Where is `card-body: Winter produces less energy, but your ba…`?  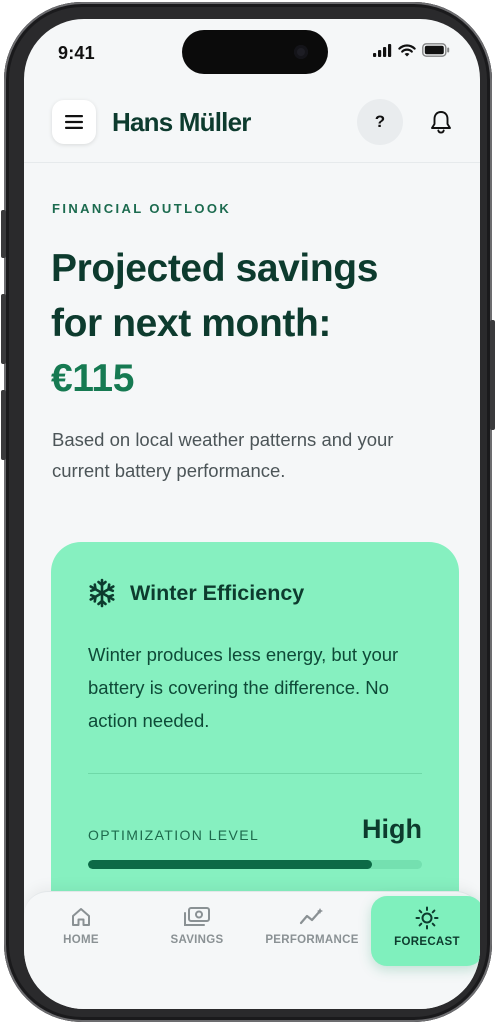 card-body: Winter produces less energy, but your ba… is located at coordinates (243, 687).